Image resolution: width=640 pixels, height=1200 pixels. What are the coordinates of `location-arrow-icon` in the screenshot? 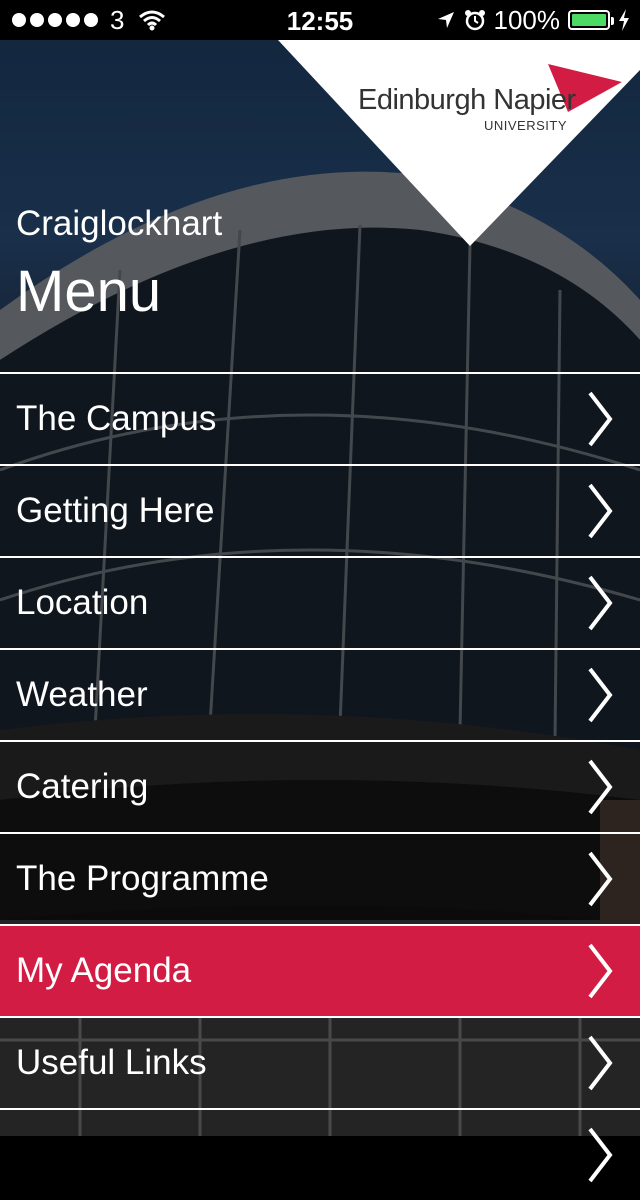 It's located at (445, 20).